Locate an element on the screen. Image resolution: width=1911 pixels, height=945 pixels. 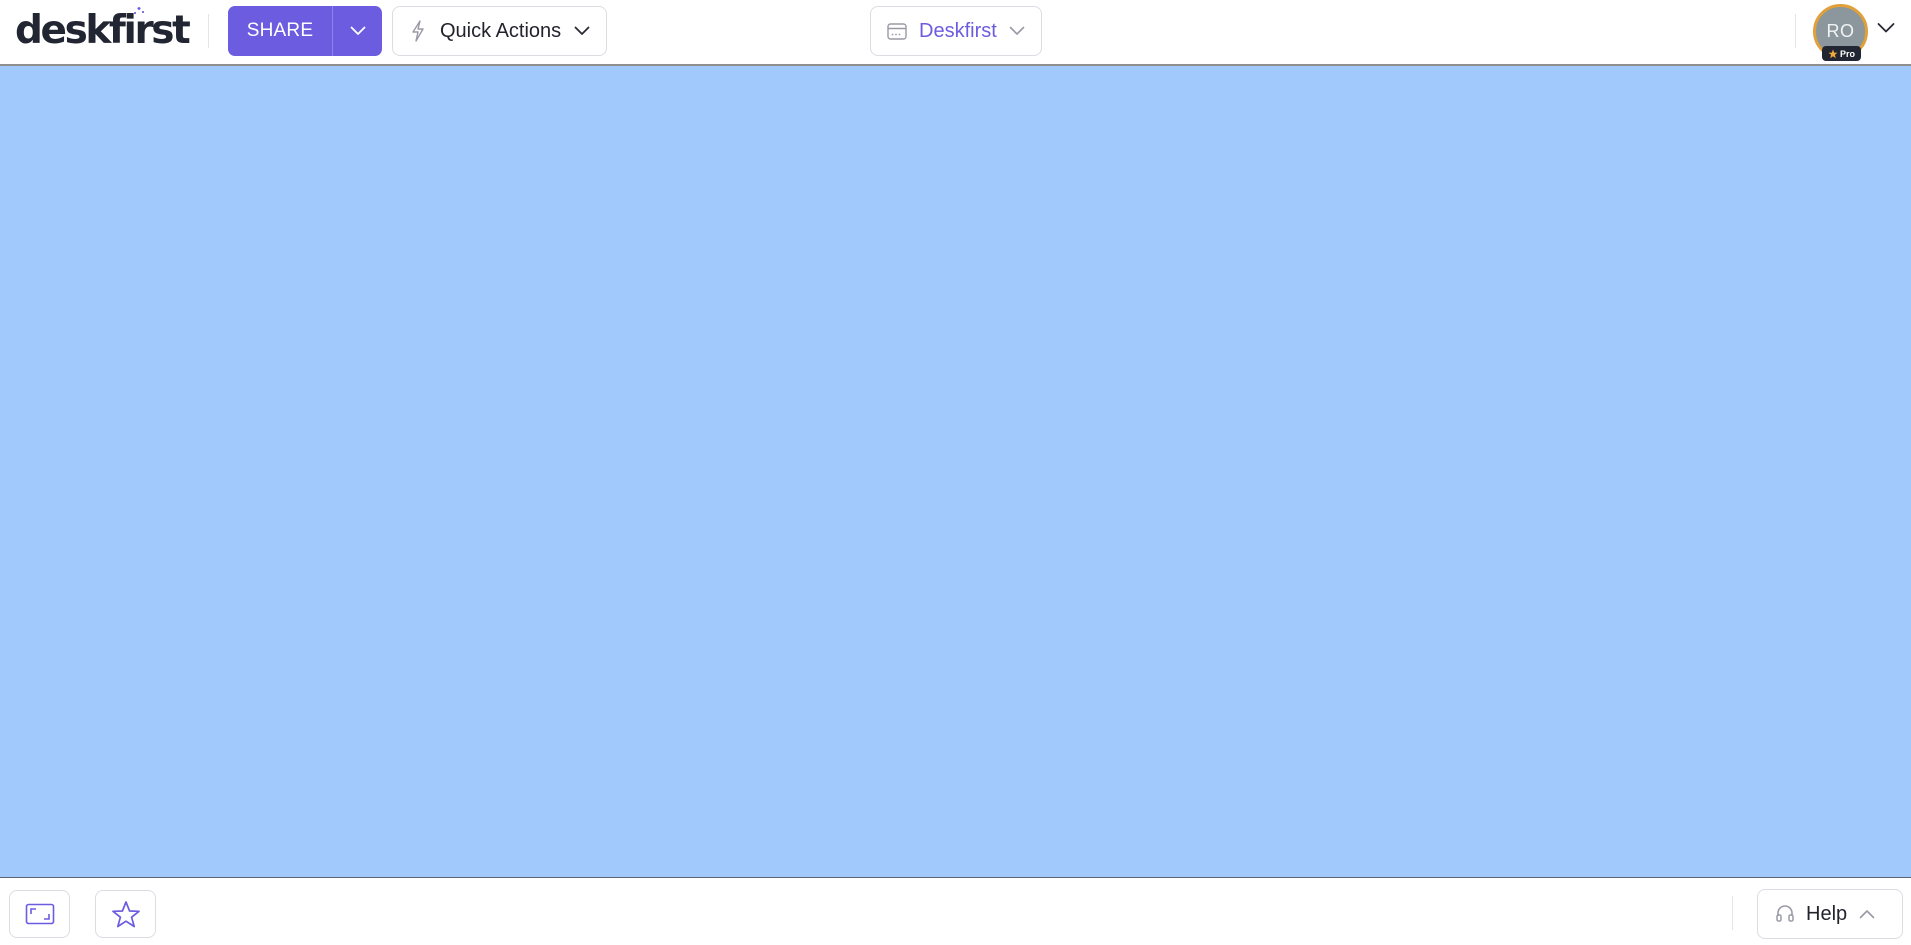
footer-divider is located at coordinates (1732, 913).